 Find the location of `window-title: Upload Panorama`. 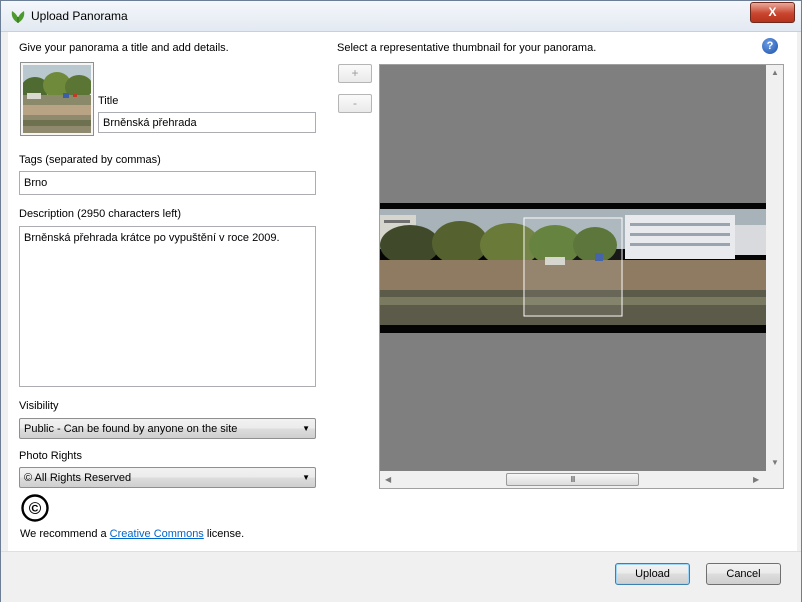

window-title: Upload Panorama is located at coordinates (79, 16).